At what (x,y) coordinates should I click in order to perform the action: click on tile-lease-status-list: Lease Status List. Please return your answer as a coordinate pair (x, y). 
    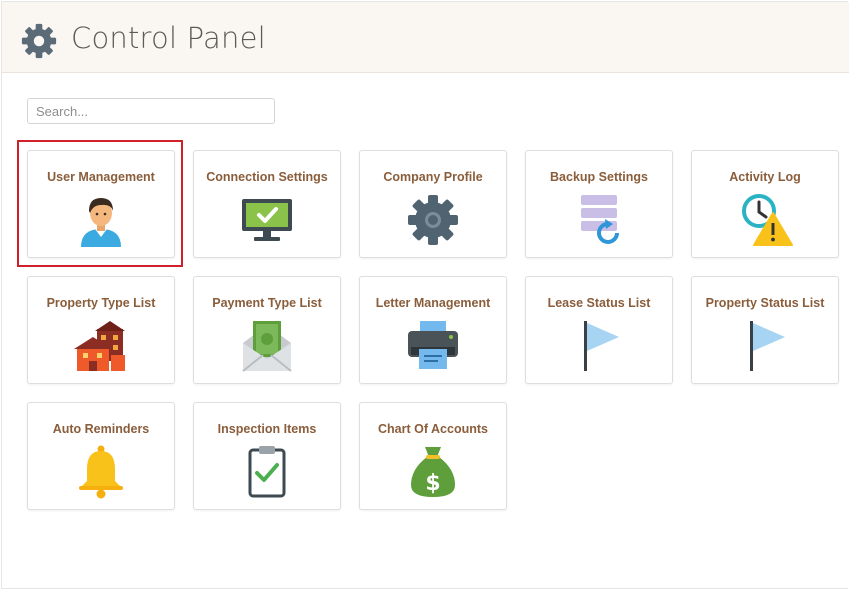
    Looking at the image, I should click on (599, 330).